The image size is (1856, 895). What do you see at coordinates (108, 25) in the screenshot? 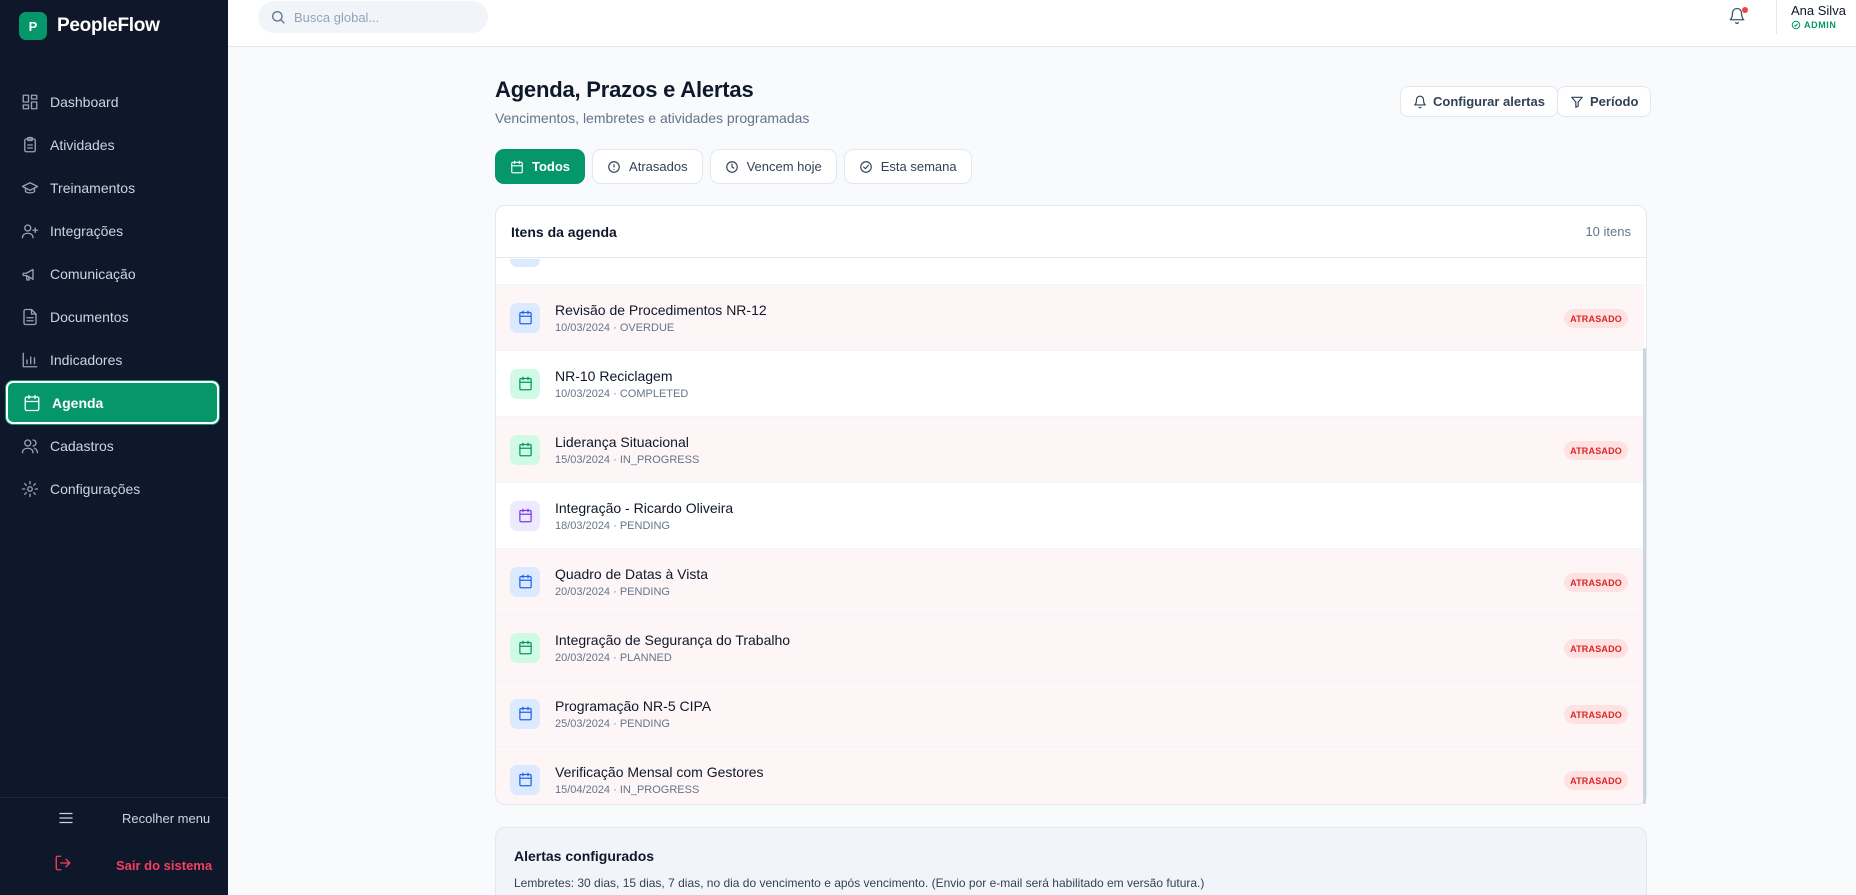
I see `brand-name: PeopleFlow` at bounding box center [108, 25].